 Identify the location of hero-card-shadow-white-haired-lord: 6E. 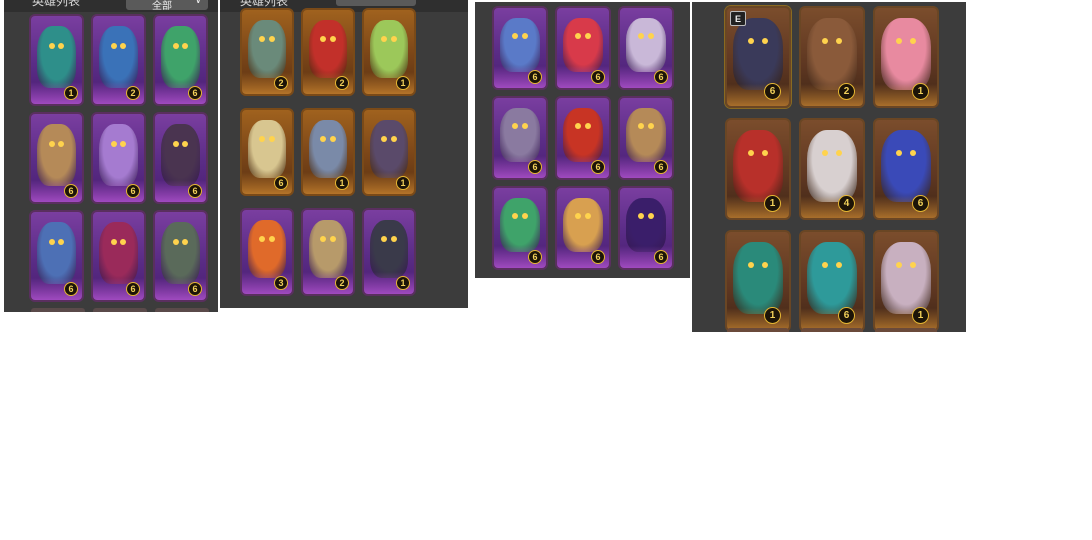
(758, 57).